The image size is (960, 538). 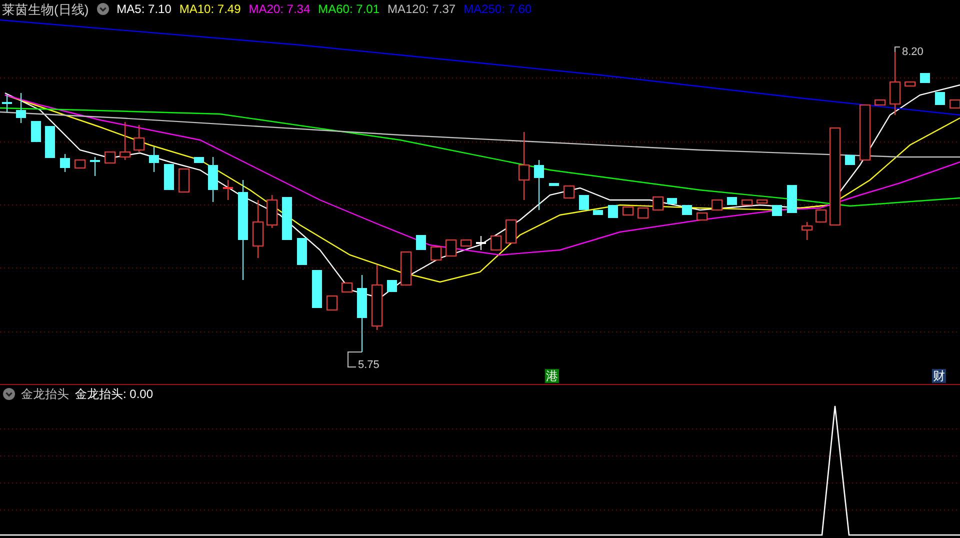 What do you see at coordinates (349, 9) in the screenshot?
I see `moving-average-legend: MA60: 7.01` at bounding box center [349, 9].